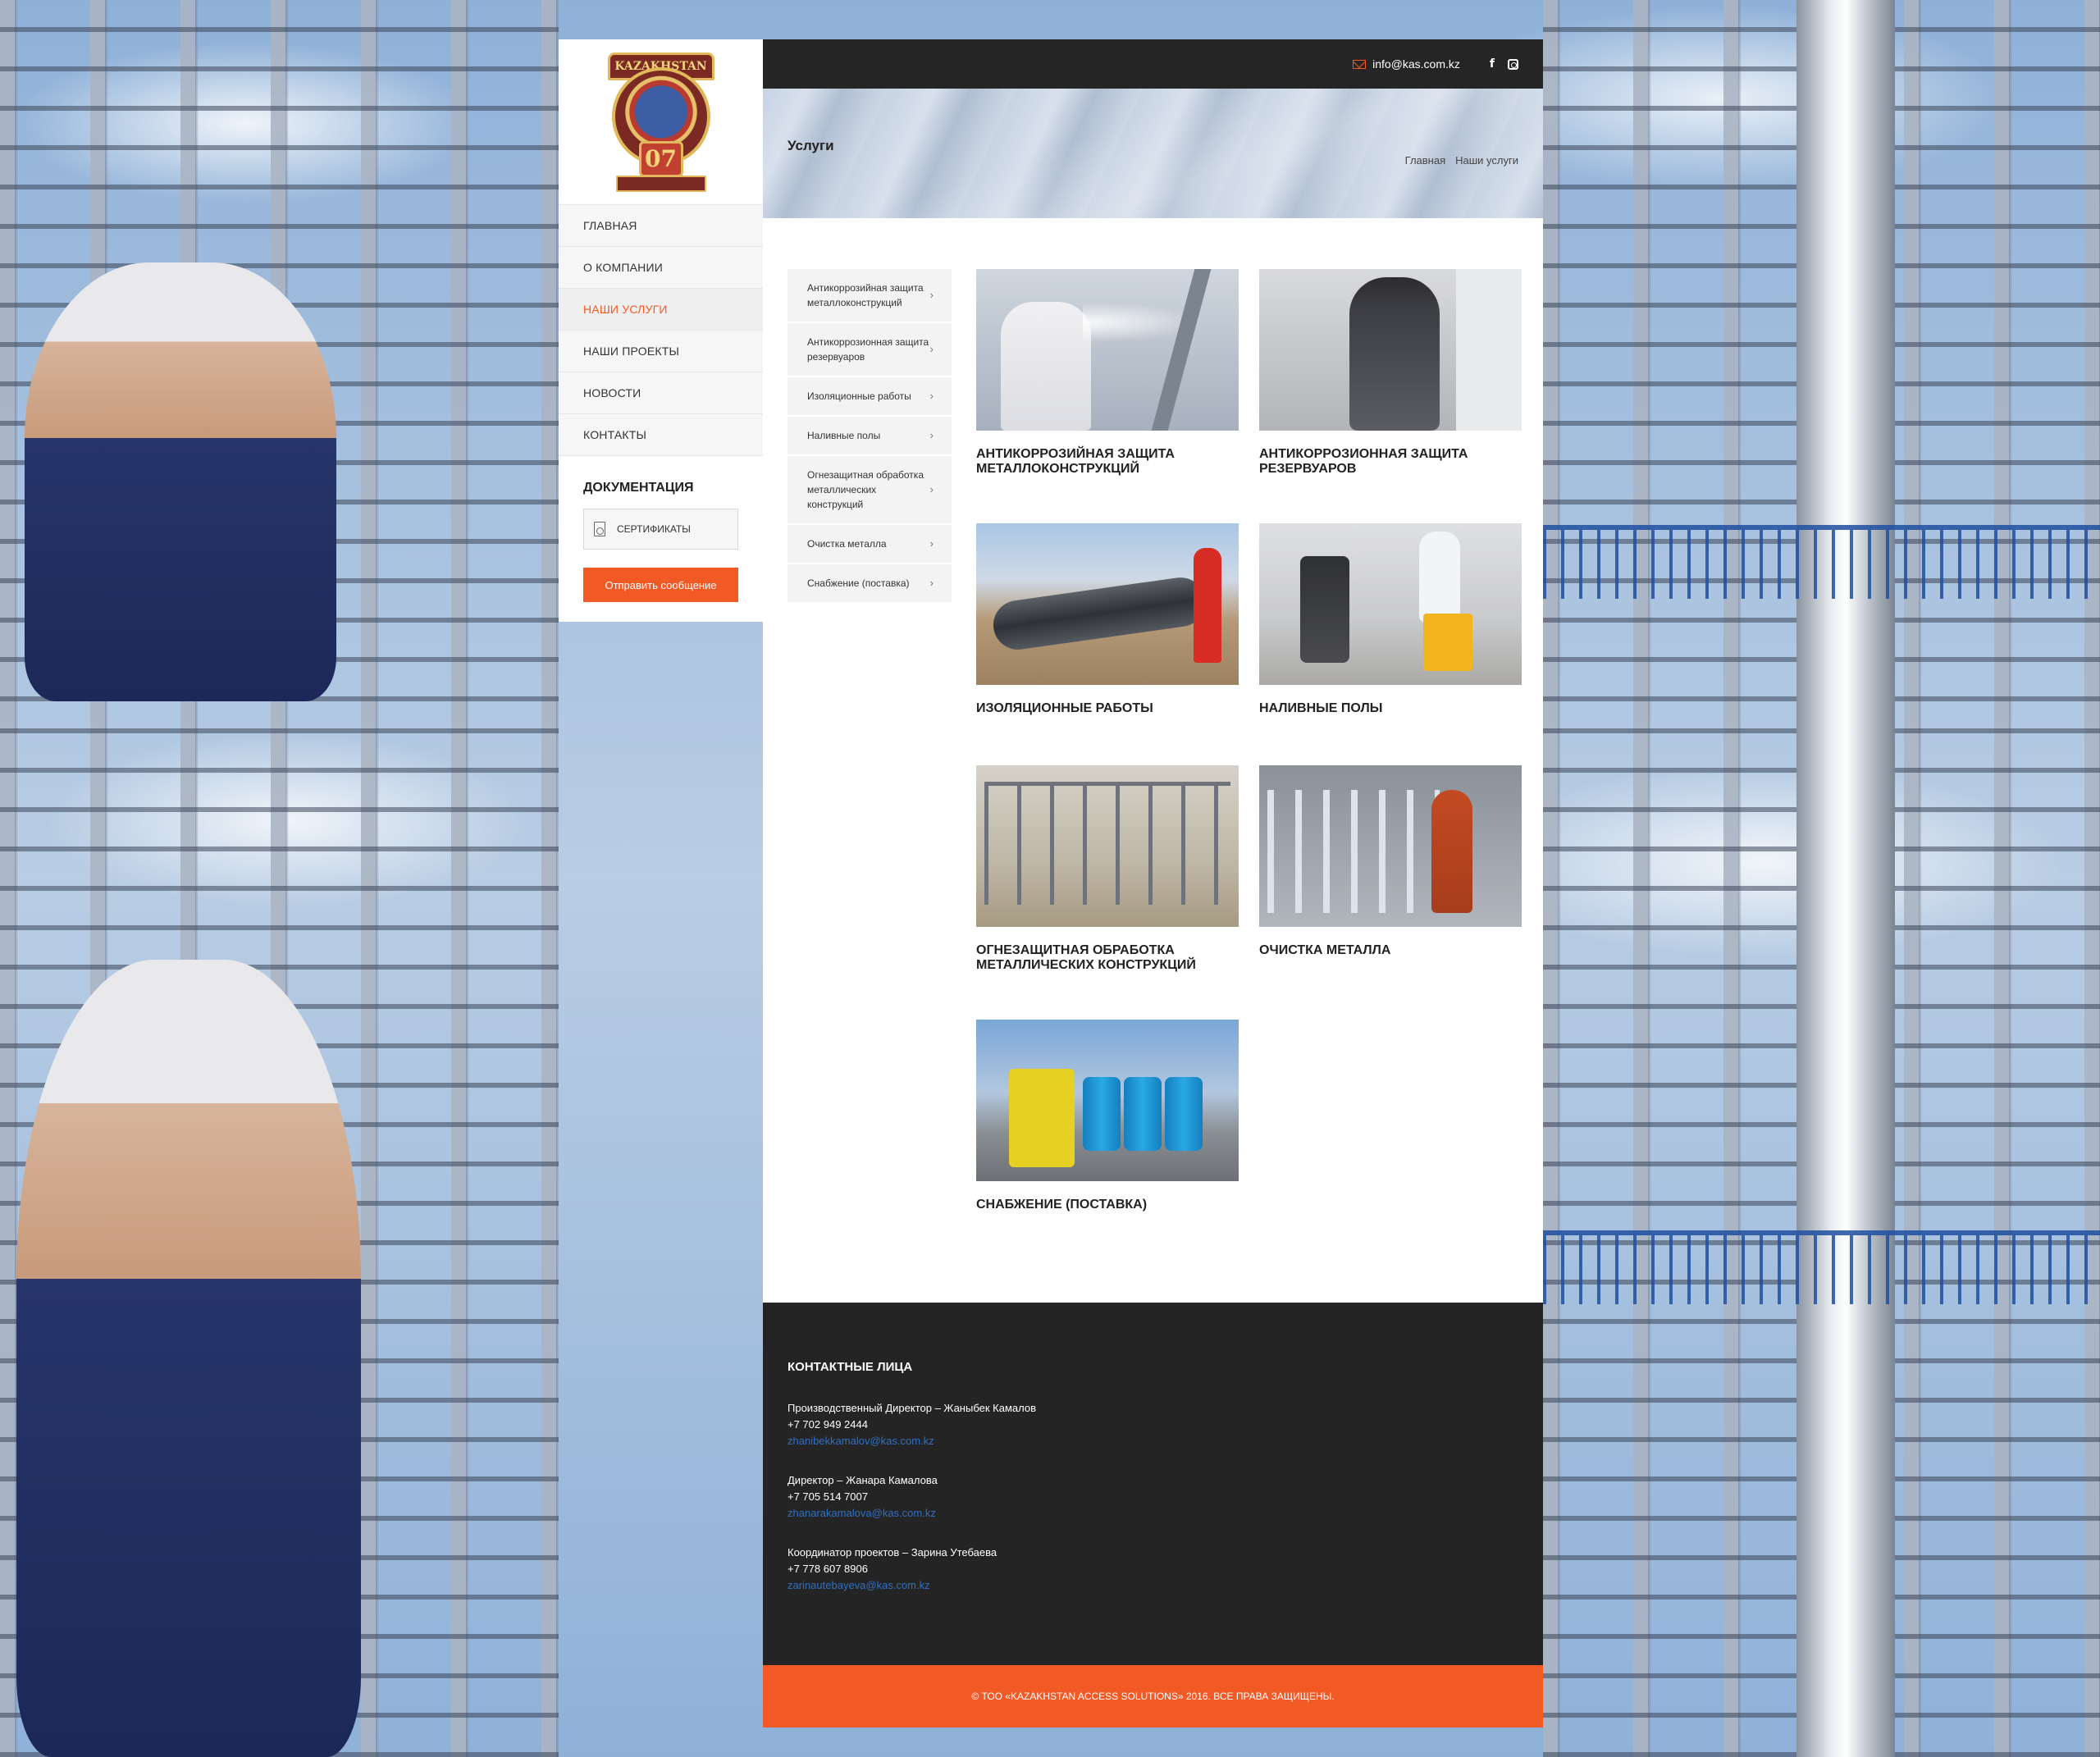  I want to click on contact-email: zhanarakamalova@kas.com.kz, so click(862, 1513).